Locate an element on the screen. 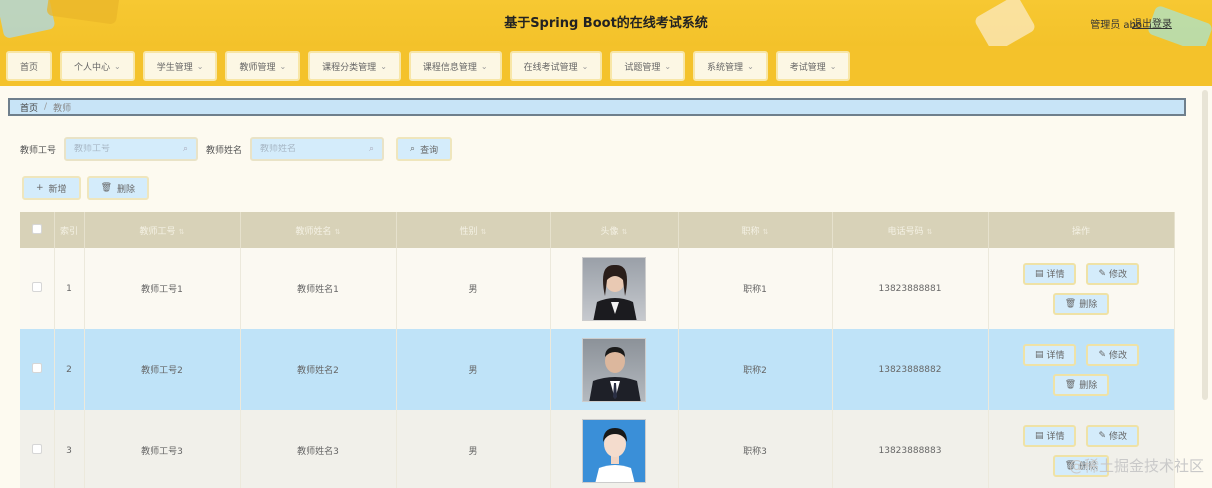 Image resolution: width=1212 pixels, height=488 pixels. action-toolbar: + 新增 🗑 删除 is located at coordinates (86, 188).